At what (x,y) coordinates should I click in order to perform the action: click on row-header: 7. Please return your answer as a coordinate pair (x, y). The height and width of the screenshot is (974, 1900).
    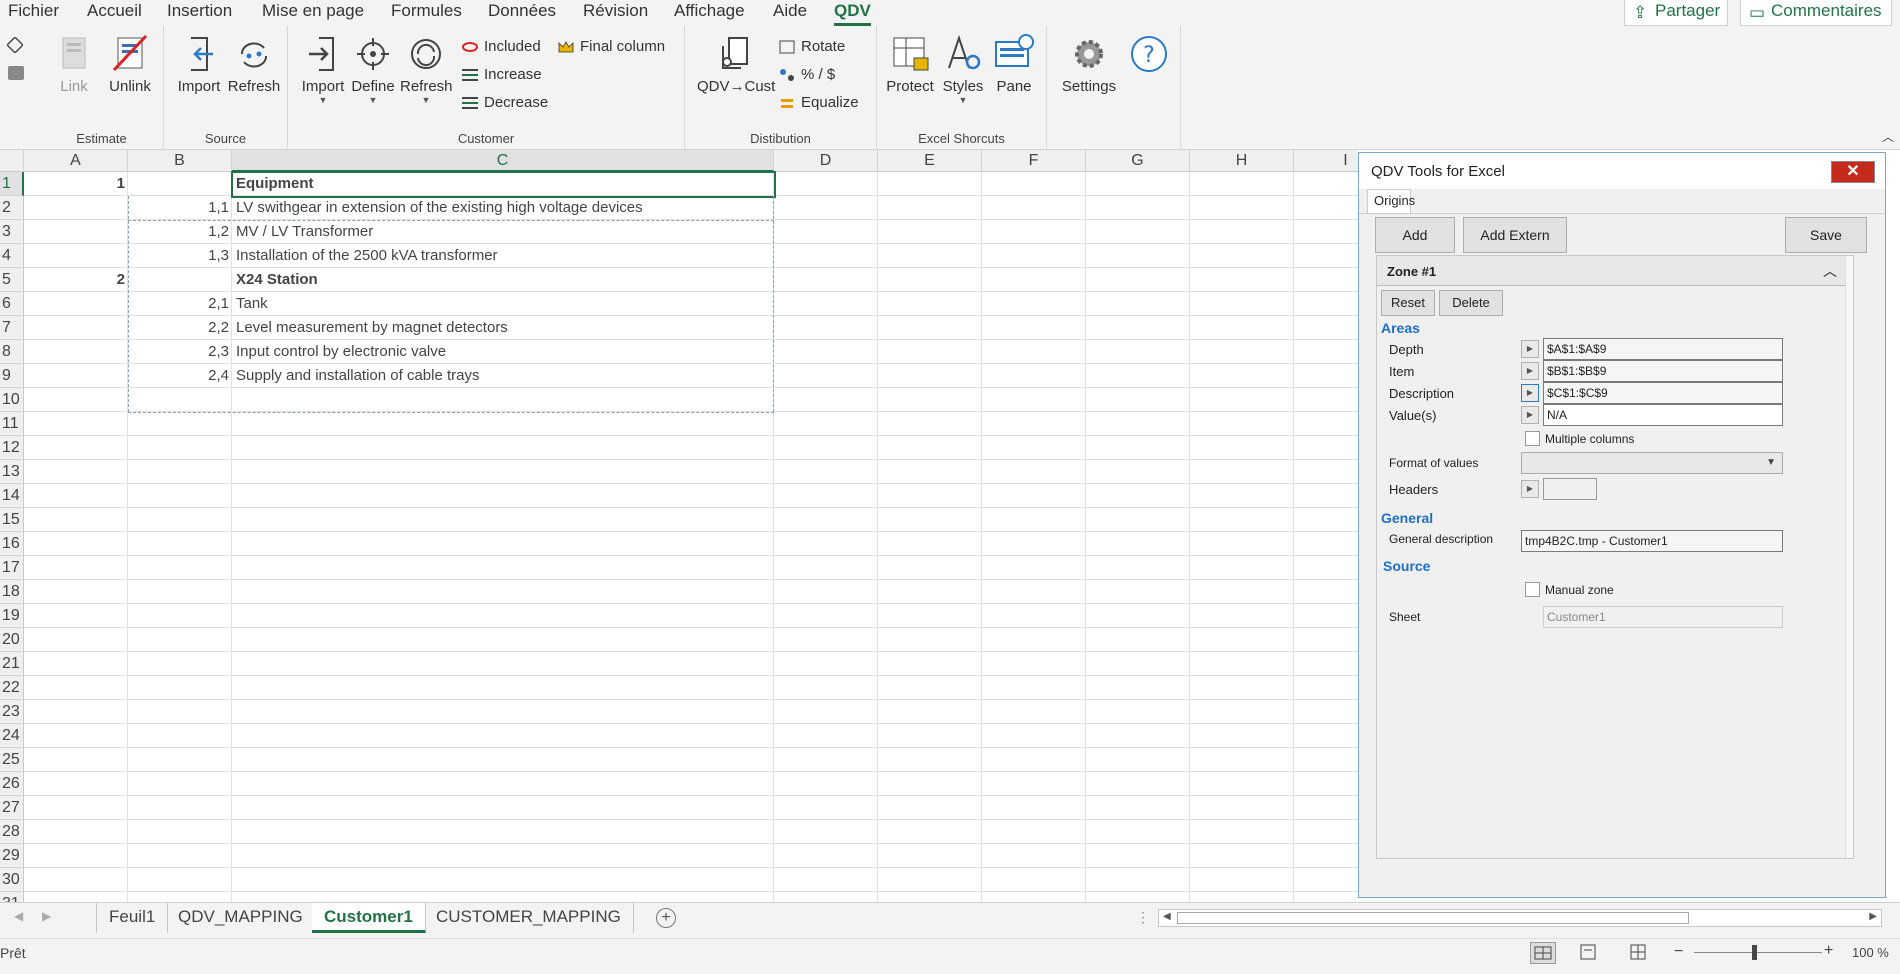
    Looking at the image, I should click on (12, 328).